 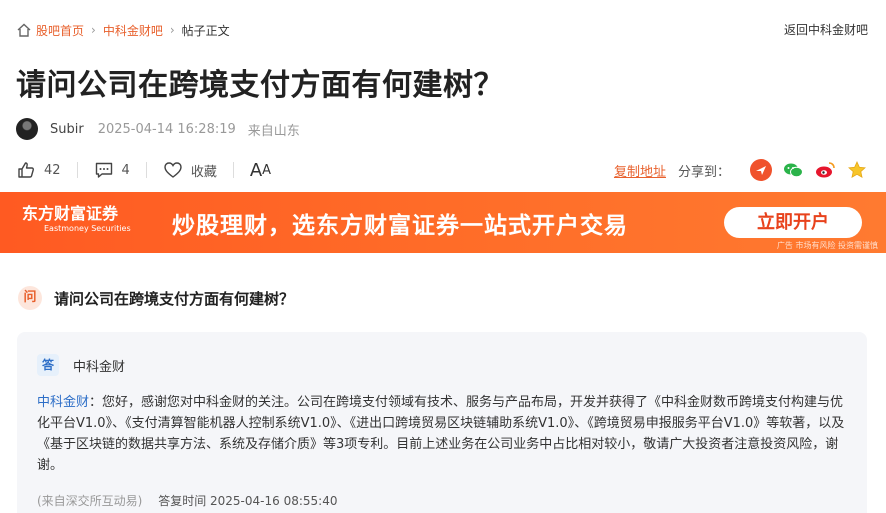 I want to click on breadcrumb: 股吧首页 › 中科金财吧 › 帖子正文, so click(x=123, y=30).